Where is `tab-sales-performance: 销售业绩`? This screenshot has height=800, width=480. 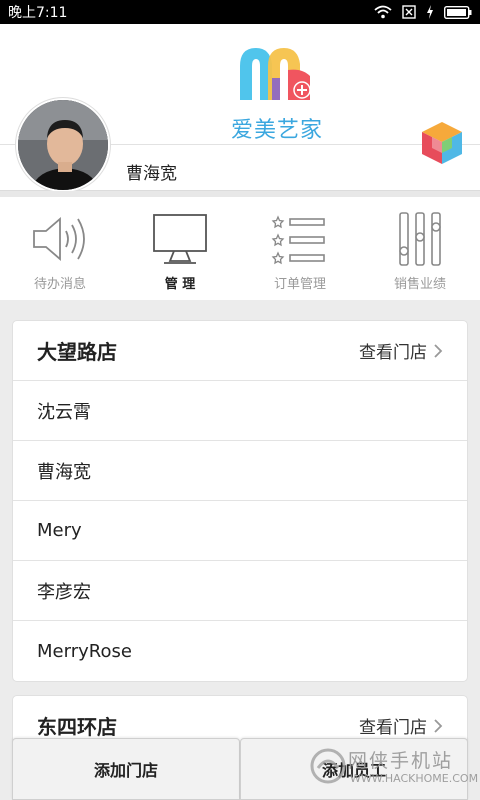 tab-sales-performance: 销售业绩 is located at coordinates (420, 248).